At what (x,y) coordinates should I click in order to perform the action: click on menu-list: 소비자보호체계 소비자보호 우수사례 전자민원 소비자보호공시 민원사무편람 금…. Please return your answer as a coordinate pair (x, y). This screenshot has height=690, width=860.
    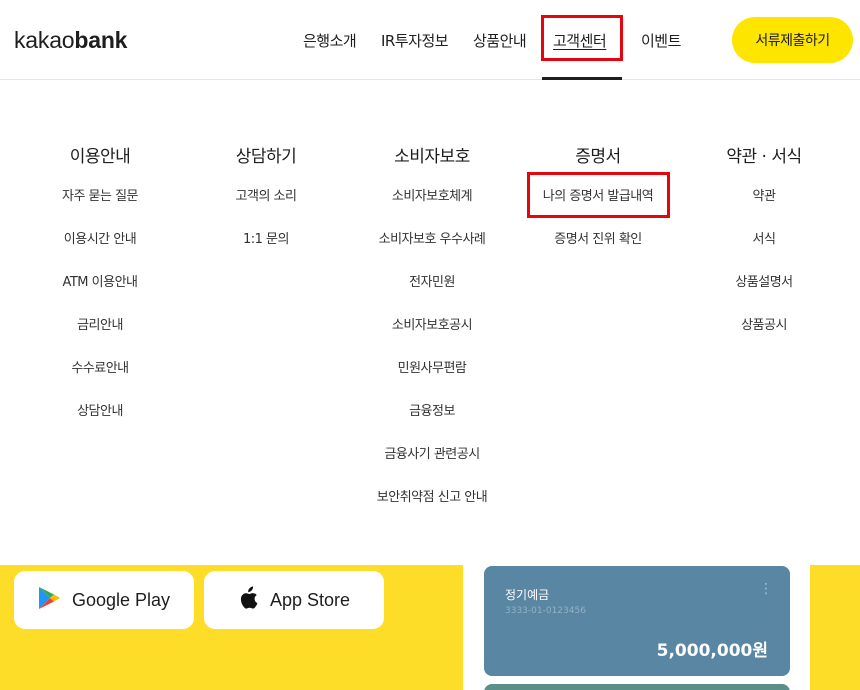
    Looking at the image, I should click on (432, 357).